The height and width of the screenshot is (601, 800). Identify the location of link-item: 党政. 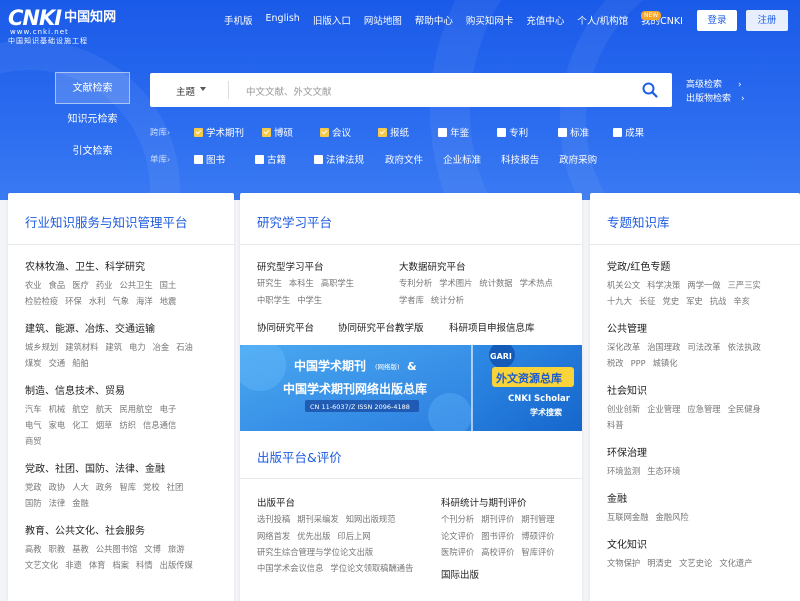
(33, 487).